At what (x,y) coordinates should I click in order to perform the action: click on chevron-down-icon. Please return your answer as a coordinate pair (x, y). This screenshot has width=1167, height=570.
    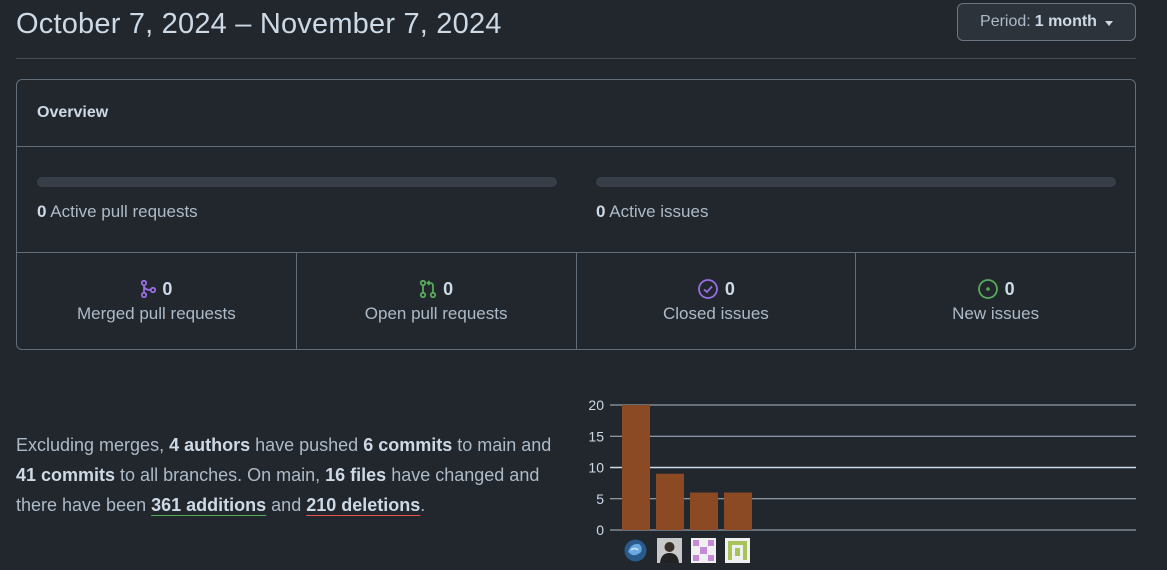
    Looking at the image, I should click on (1108, 23).